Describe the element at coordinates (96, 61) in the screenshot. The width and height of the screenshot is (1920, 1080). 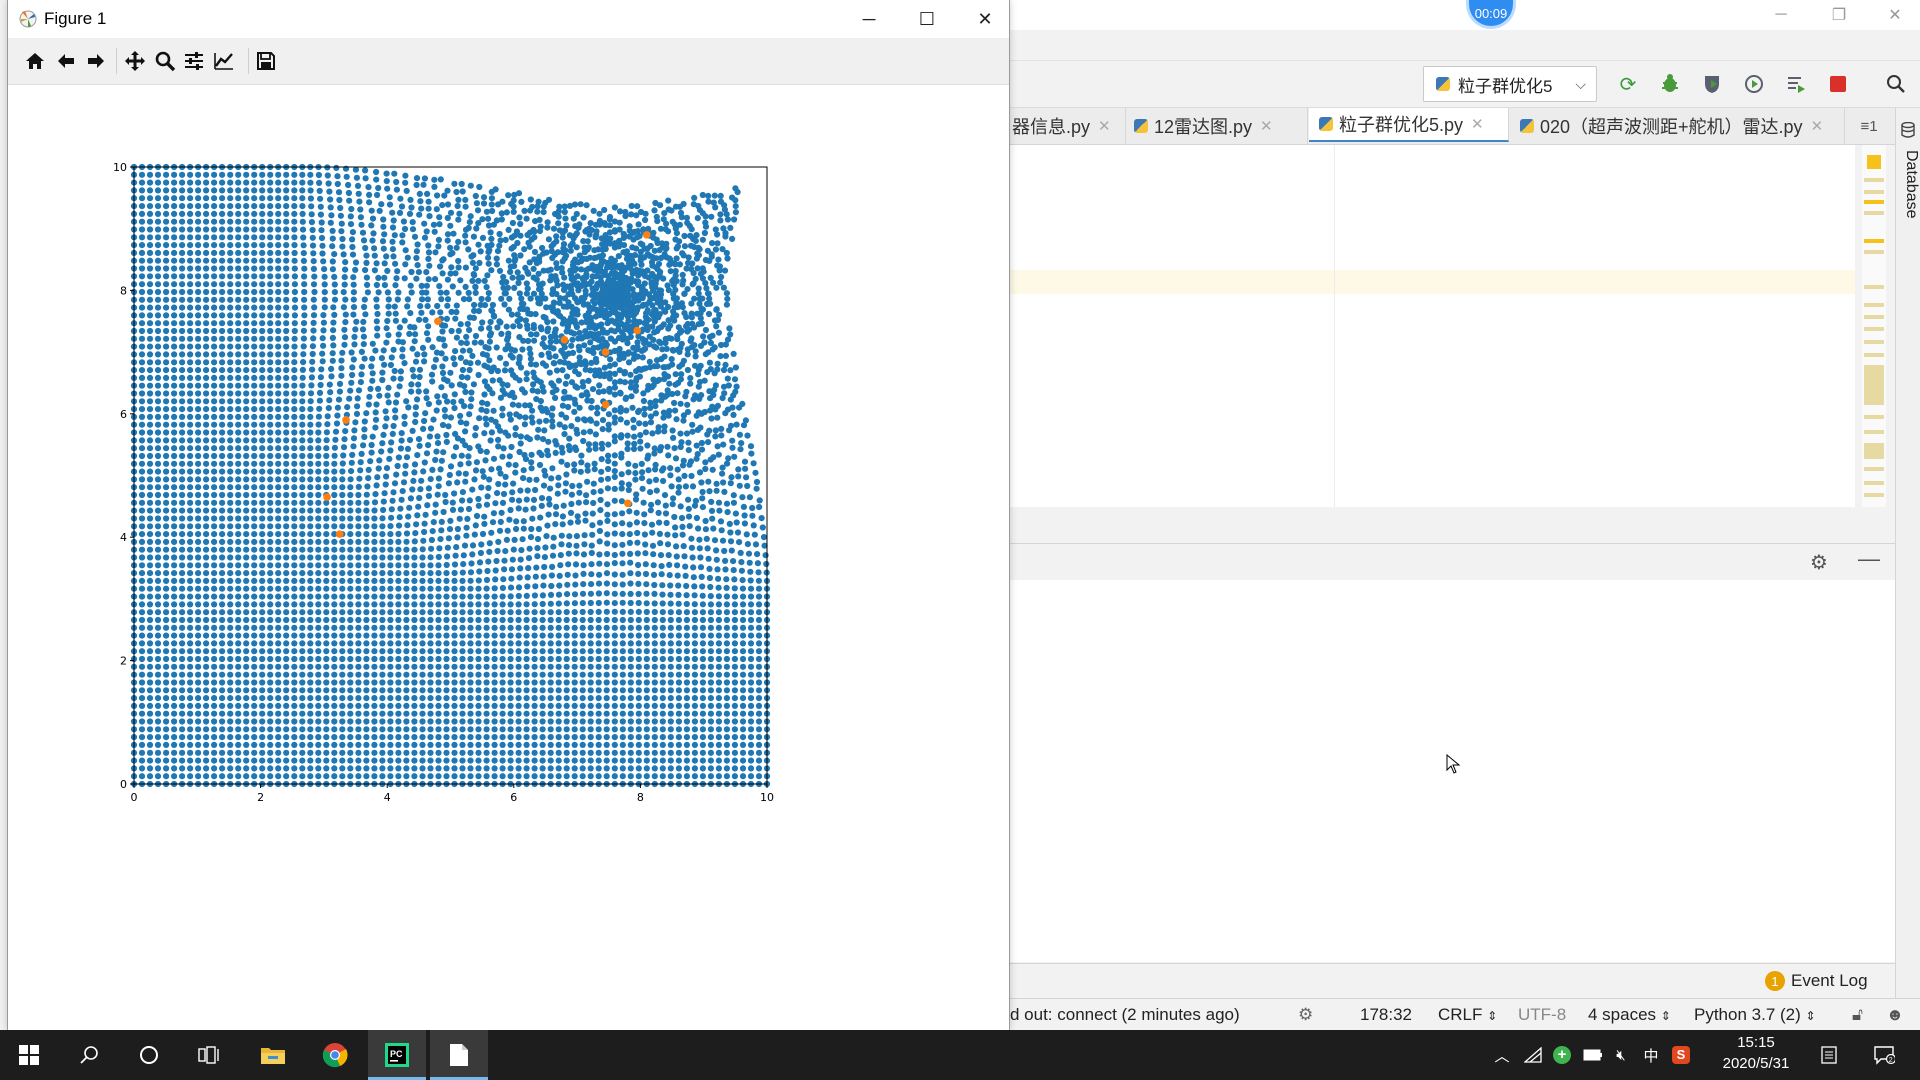
I see `forward-icon` at that location.